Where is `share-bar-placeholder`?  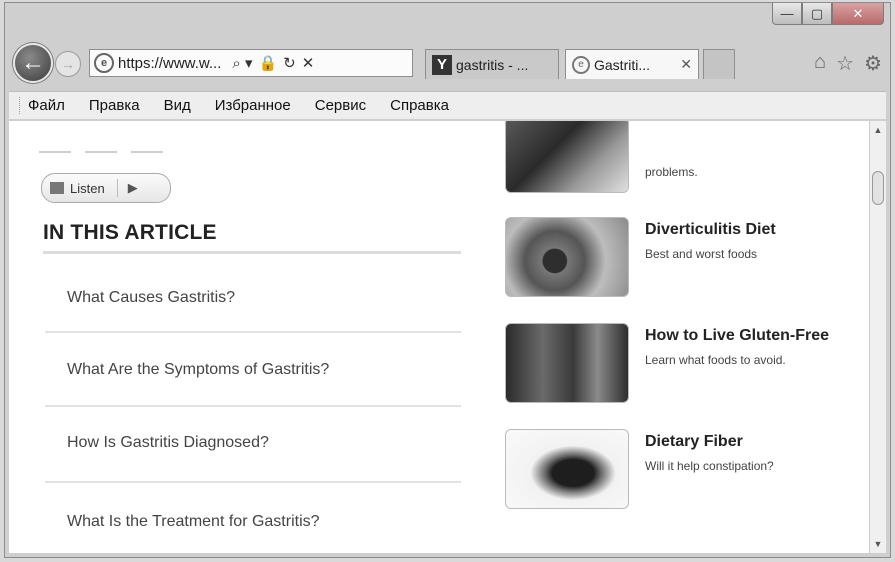 share-bar-placeholder is located at coordinates (101, 152).